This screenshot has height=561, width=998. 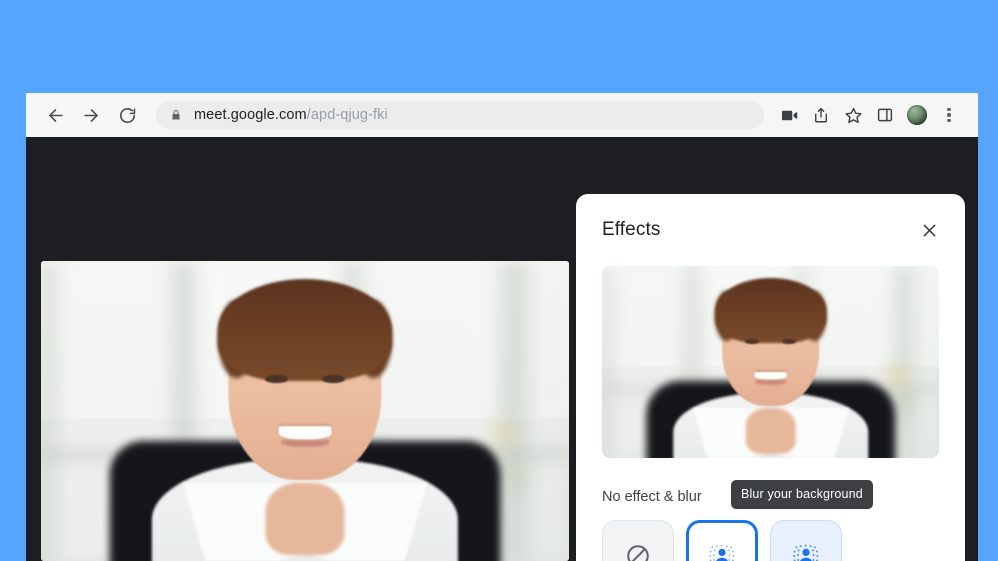 I want to click on effect-option-slight-blur, so click(x=722, y=540).